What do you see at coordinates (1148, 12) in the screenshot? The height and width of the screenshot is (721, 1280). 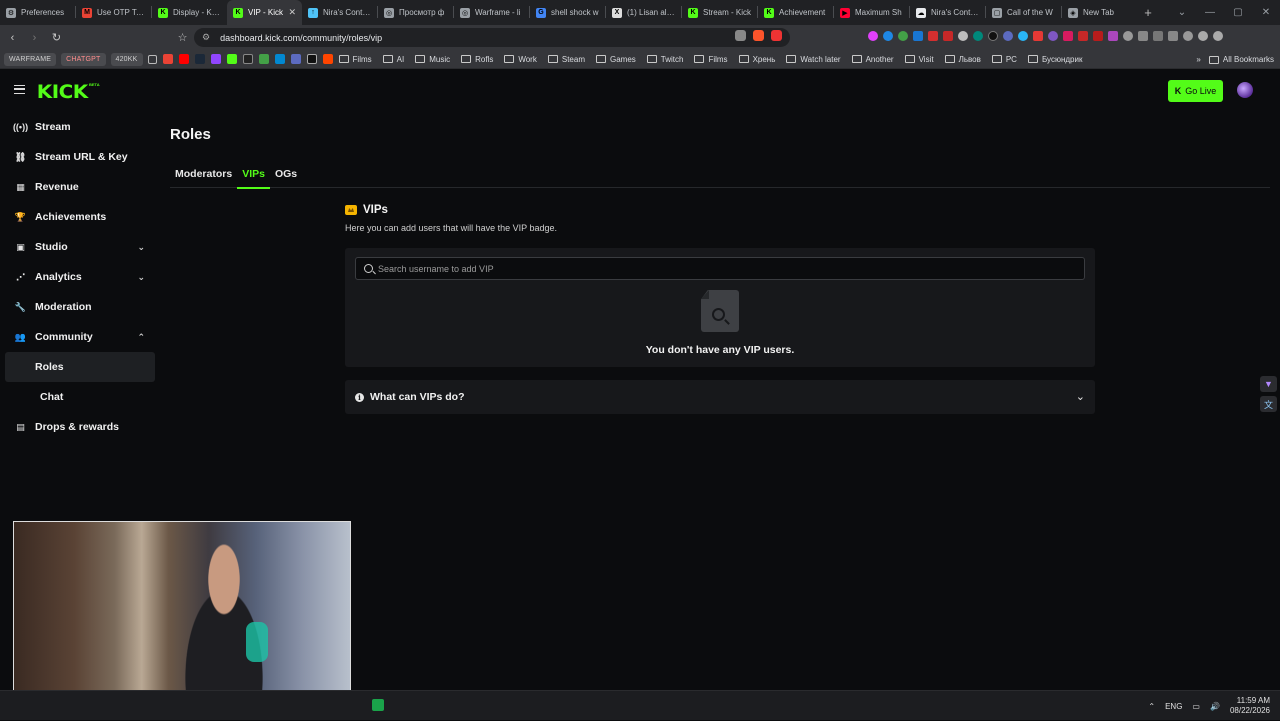 I see `new-tab-button: +` at bounding box center [1148, 12].